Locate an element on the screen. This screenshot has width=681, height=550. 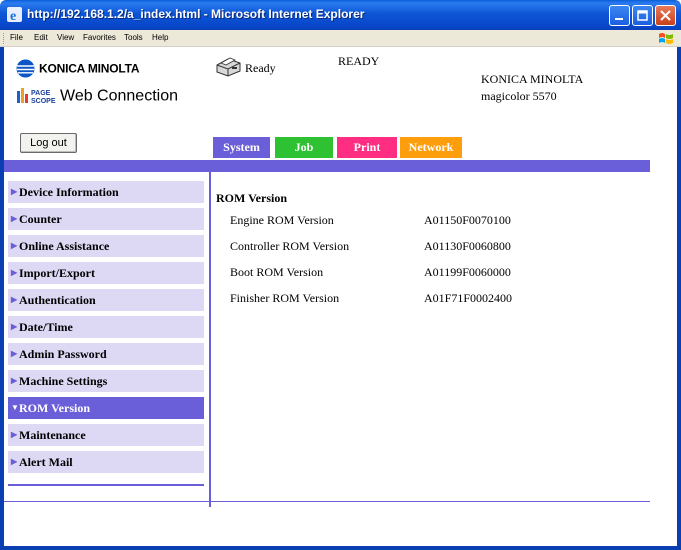
brand-logo-text: KONICA MINOLTA is located at coordinates (89, 68).